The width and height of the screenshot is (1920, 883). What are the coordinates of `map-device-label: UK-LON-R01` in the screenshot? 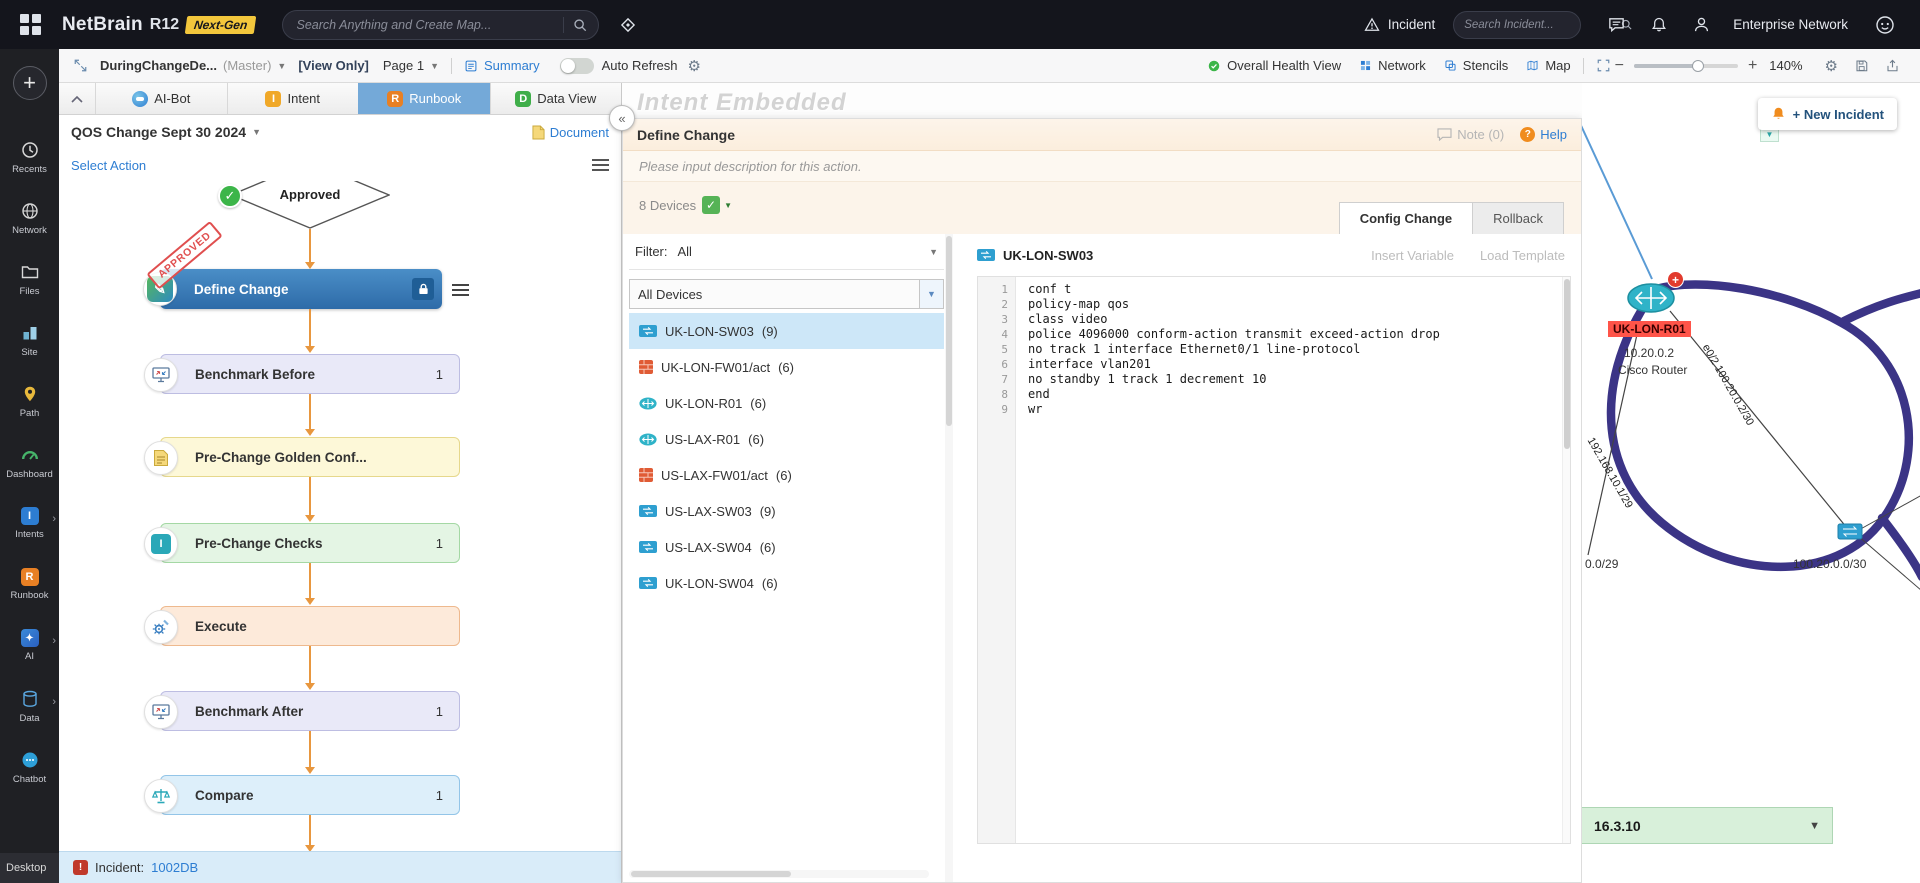 It's located at (1649, 329).